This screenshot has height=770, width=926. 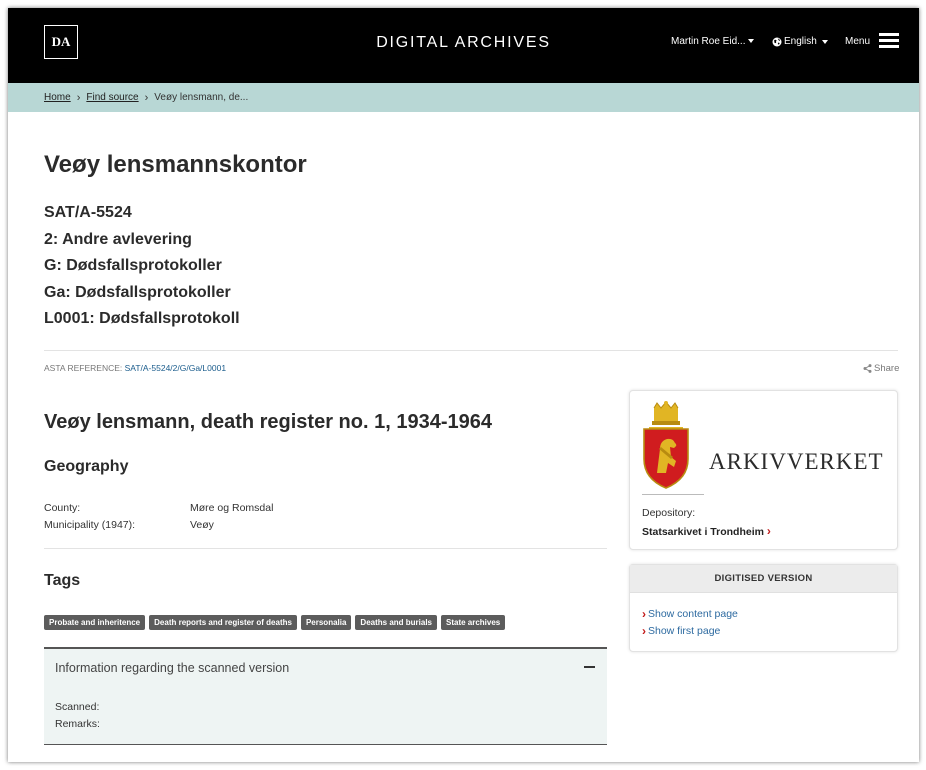 I want to click on archive-title: Veøy lensmannskontor, so click(x=175, y=164).